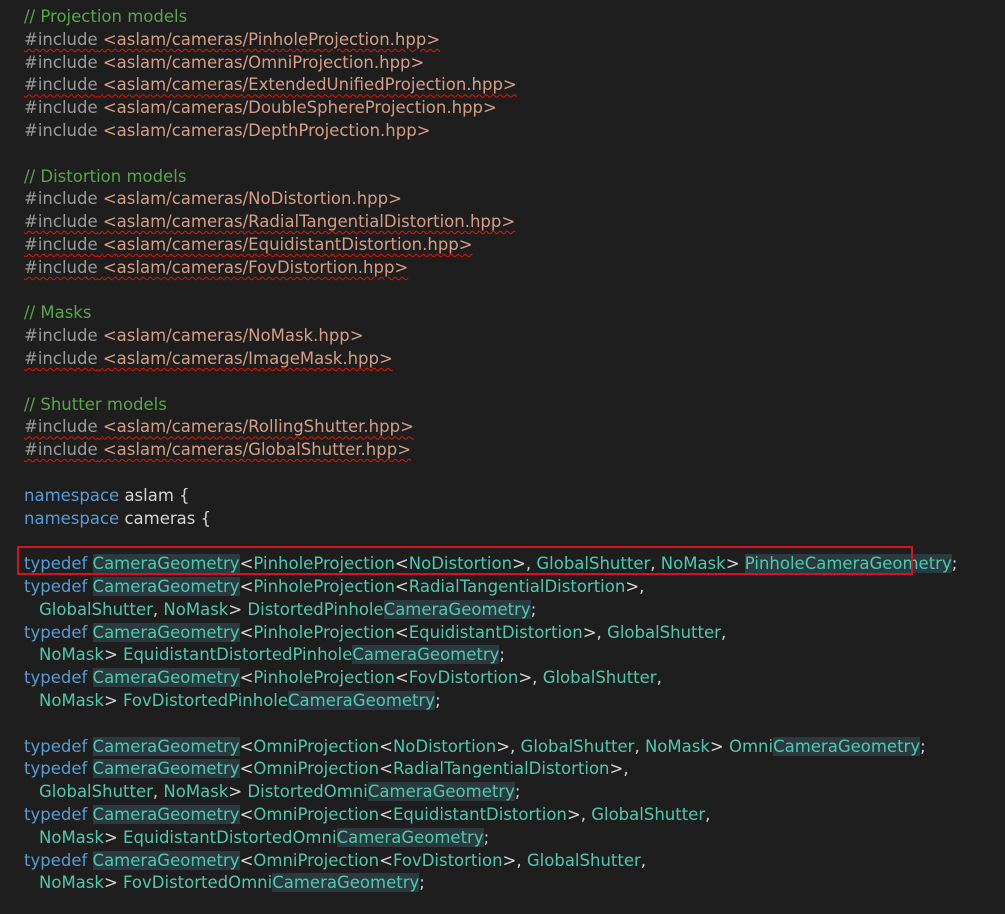 This screenshot has width=1005, height=914. Describe the element at coordinates (252, 199) in the screenshot. I see `code-token: <aslam/cameras/NoDistortion.hpp>` at that location.